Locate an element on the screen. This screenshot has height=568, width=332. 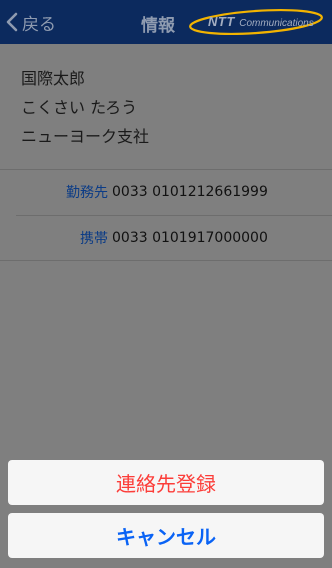
phone-row-work: 勤務先 0033 0101212661999 is located at coordinates (166, 192).